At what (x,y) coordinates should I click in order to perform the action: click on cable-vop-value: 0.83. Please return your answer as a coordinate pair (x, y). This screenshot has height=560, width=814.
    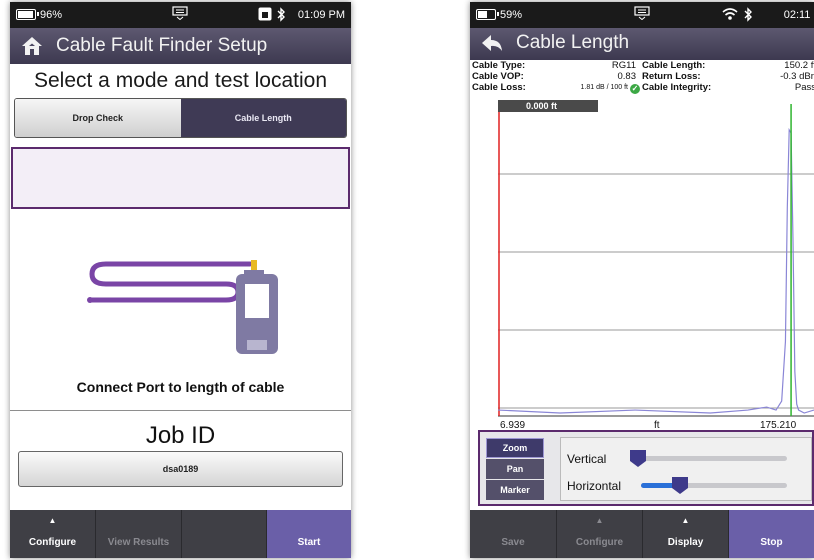
    Looking at the image, I should click on (627, 76).